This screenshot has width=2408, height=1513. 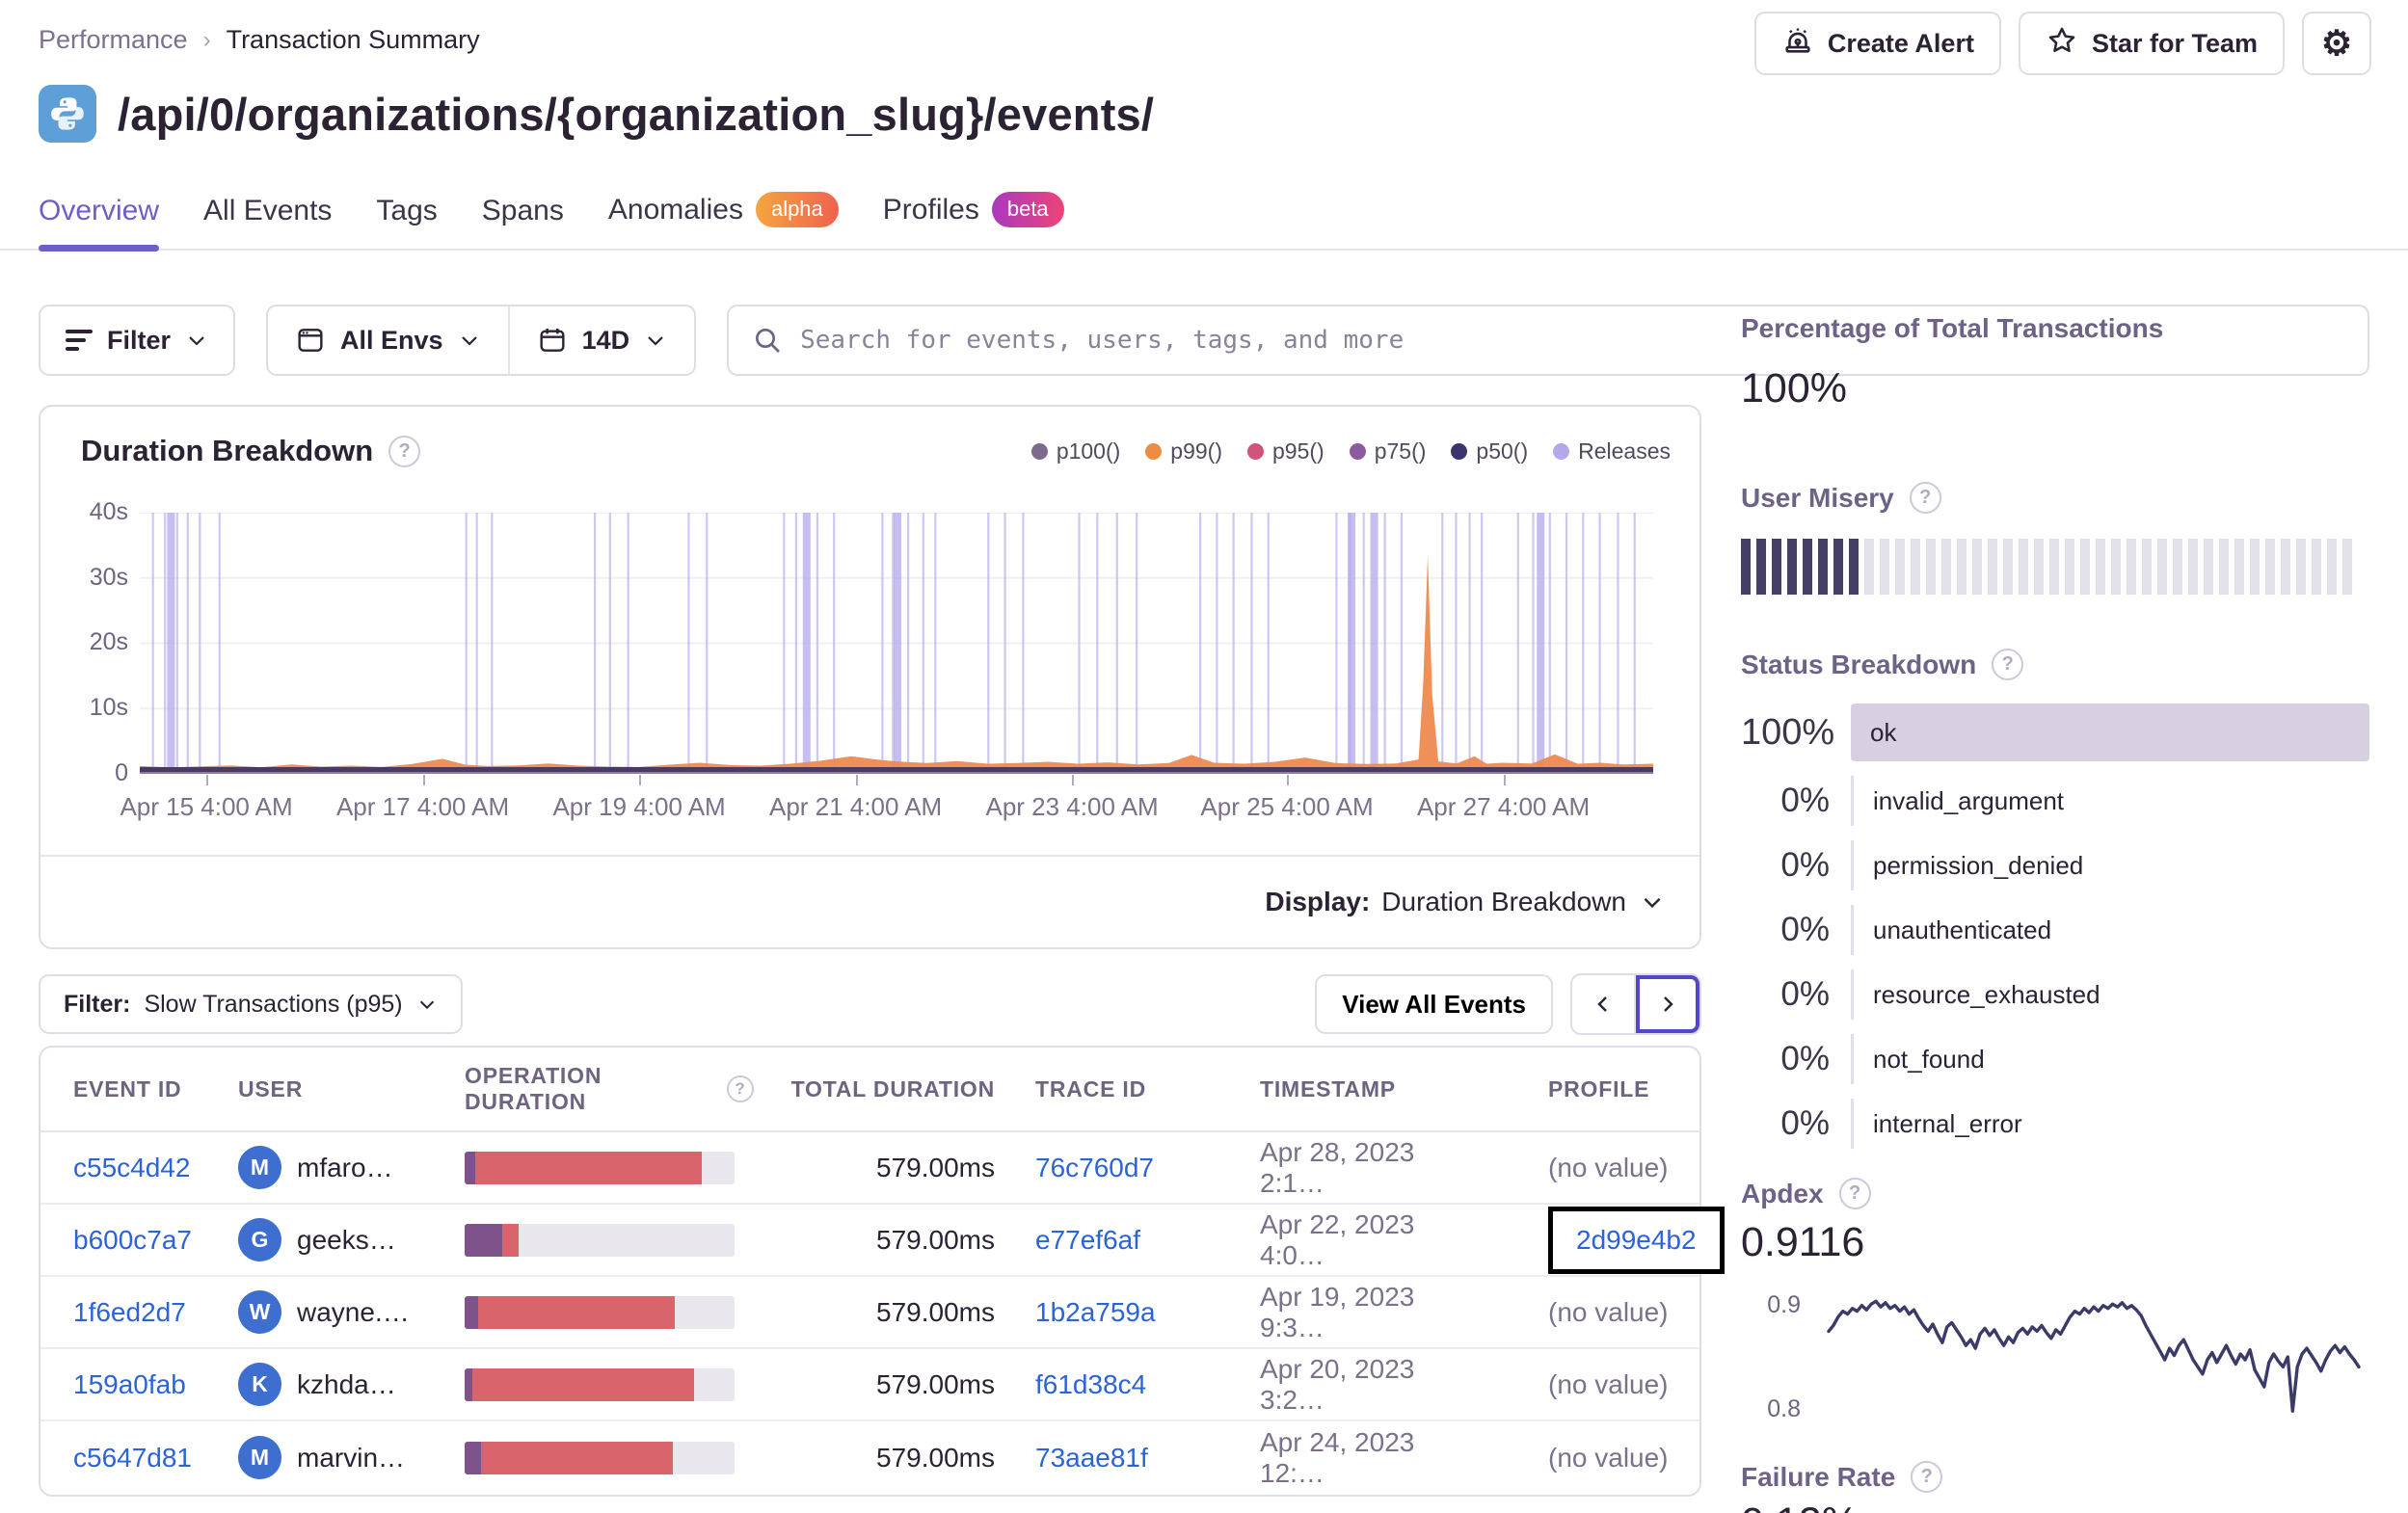 I want to click on gear-icon: ⚙, so click(x=2336, y=43).